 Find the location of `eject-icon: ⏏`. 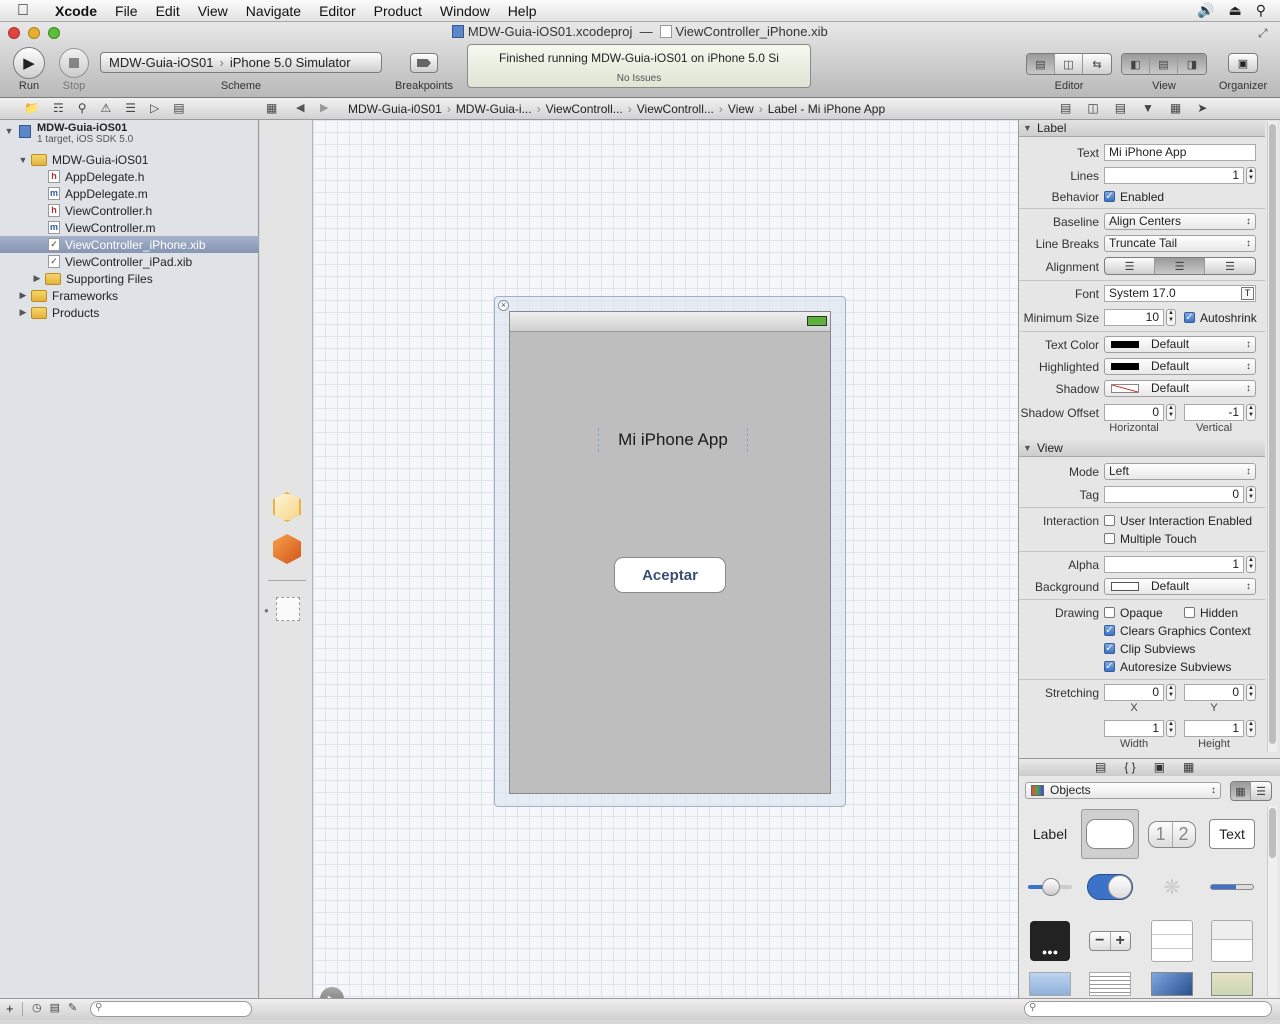

eject-icon: ⏏ is located at coordinates (1235, 10).